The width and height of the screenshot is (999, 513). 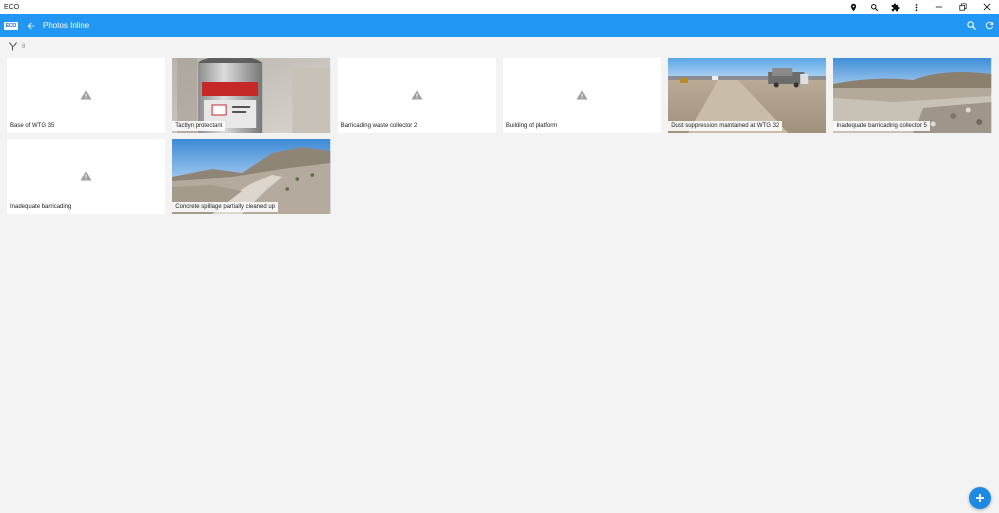 I want to click on photo-card: Base of WTG 35, so click(x=86, y=95).